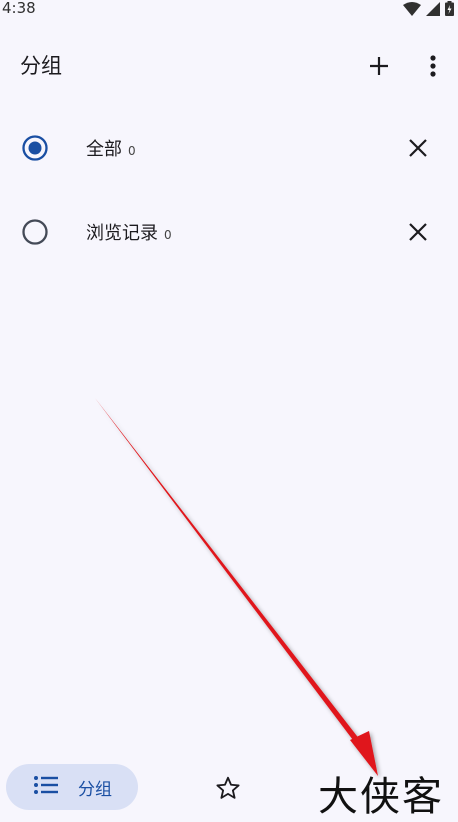 This screenshot has width=458, height=822. What do you see at coordinates (95, 790) in the screenshot?
I see `nav-groups-label: 分组` at bounding box center [95, 790].